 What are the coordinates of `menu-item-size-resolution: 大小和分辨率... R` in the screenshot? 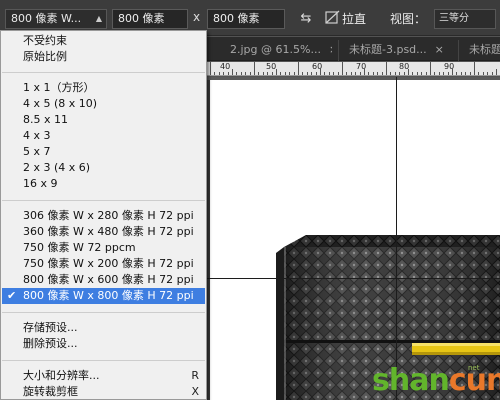 It's located at (103, 376).